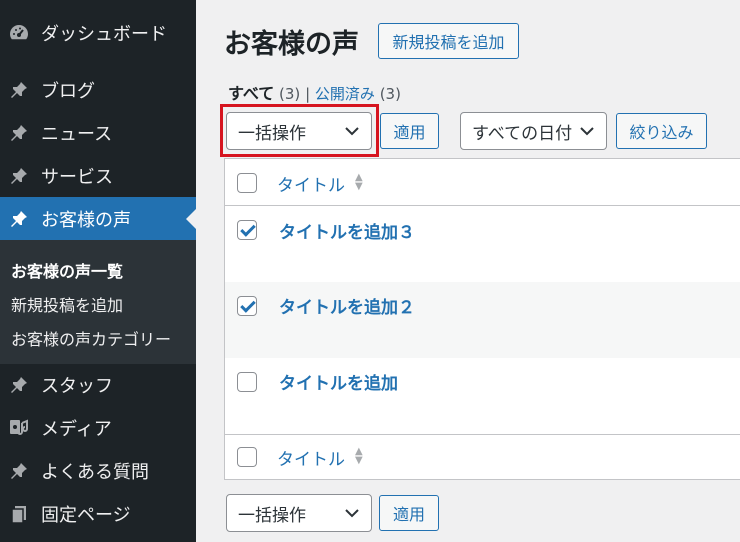  What do you see at coordinates (345, 94) in the screenshot?
I see `filter-published: 公開済み` at bounding box center [345, 94].